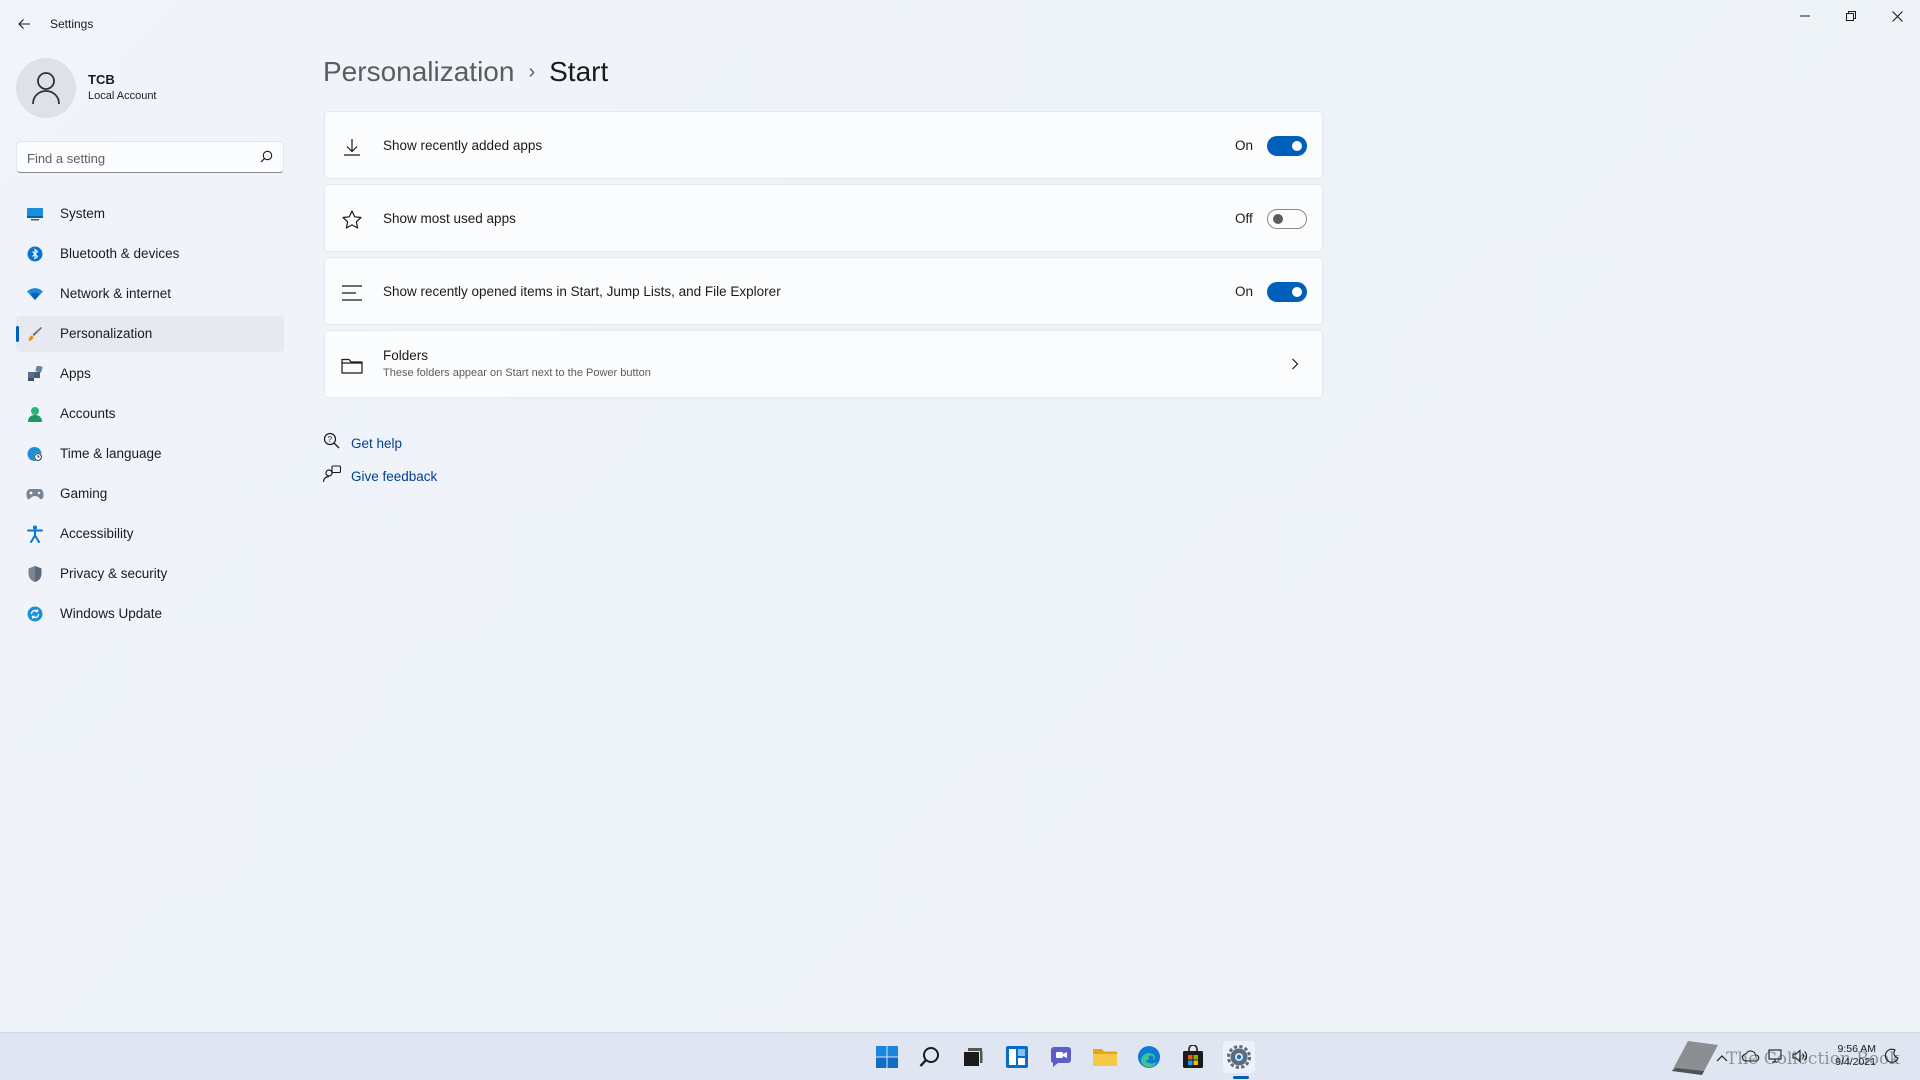 The height and width of the screenshot is (1080, 1920). I want to click on help-icon: ?, so click(332, 443).